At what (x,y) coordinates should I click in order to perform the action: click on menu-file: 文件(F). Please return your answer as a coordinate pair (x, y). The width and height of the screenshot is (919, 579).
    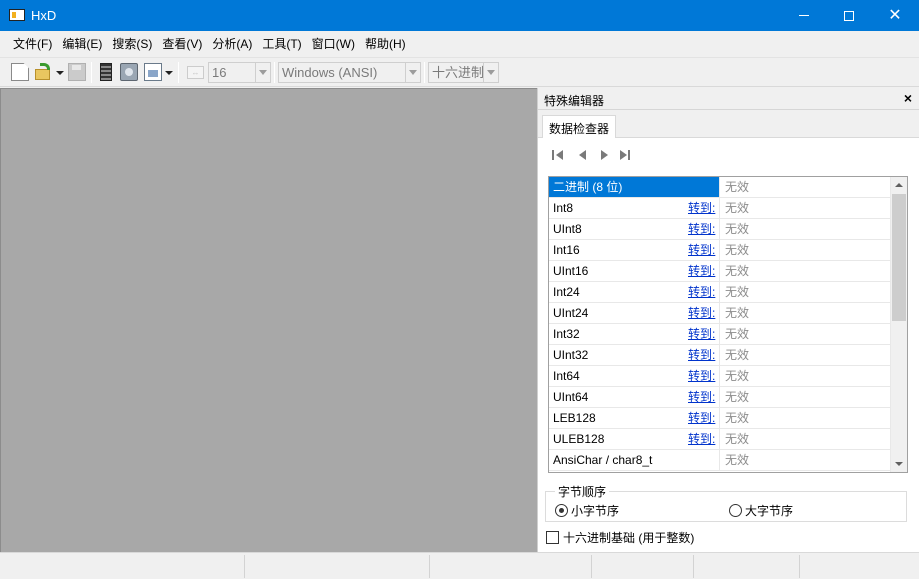
    Looking at the image, I should click on (32, 44).